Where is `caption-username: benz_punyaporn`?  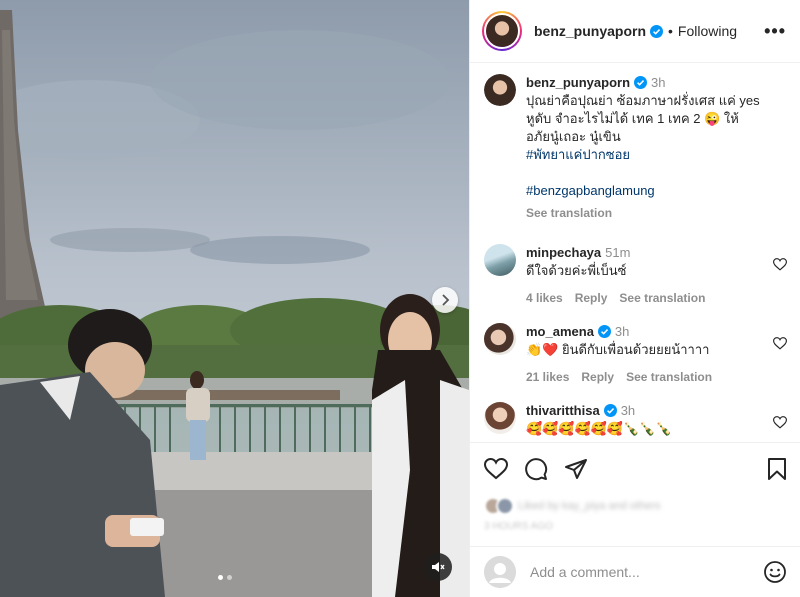
caption-username: benz_punyaporn is located at coordinates (578, 82).